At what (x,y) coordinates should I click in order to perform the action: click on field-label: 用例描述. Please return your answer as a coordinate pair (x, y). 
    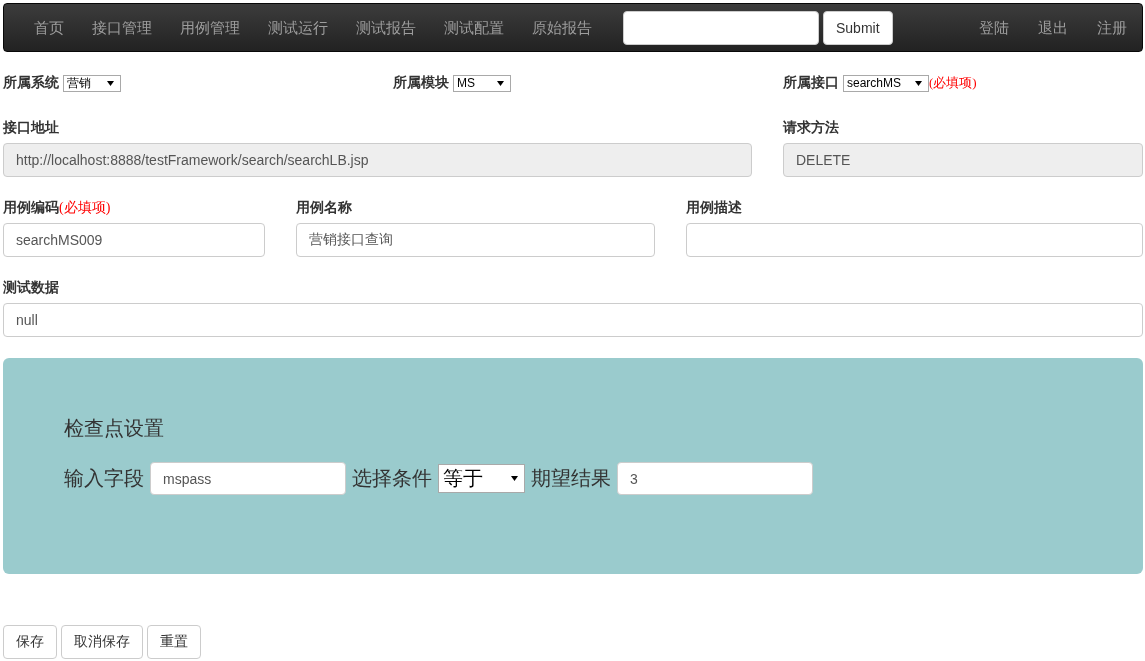
    Looking at the image, I should click on (714, 208).